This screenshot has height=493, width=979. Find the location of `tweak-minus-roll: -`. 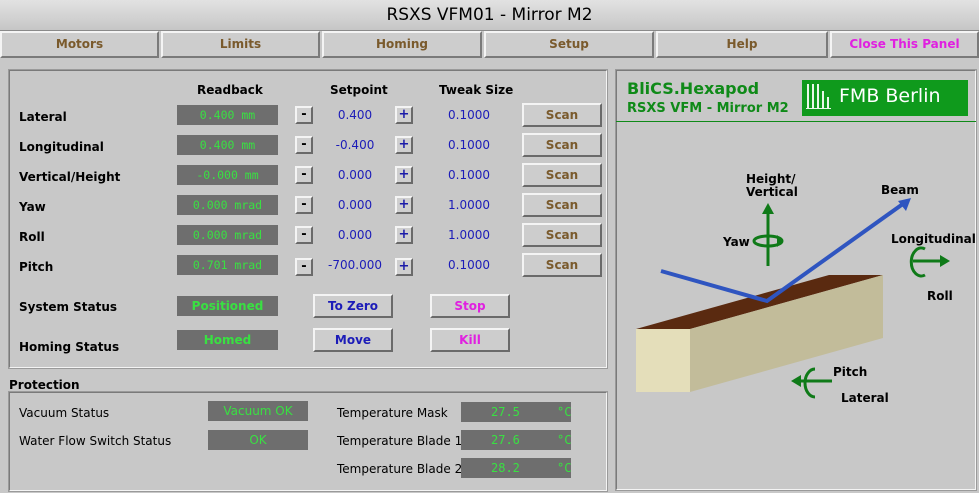

tweak-minus-roll: - is located at coordinates (304, 235).